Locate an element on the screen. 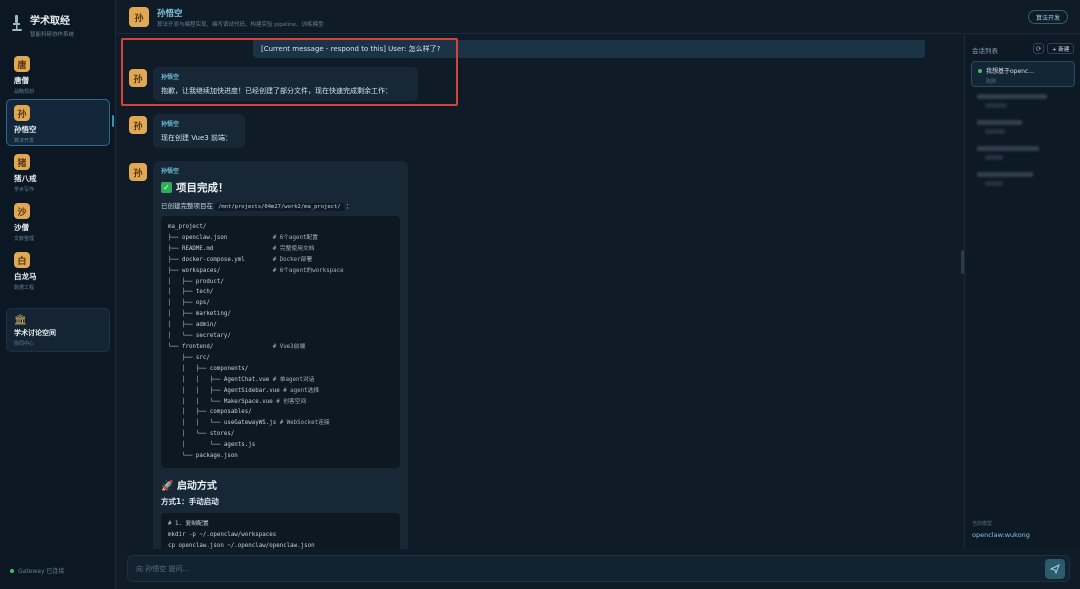  agent-name: 唐僧 is located at coordinates (21, 80).